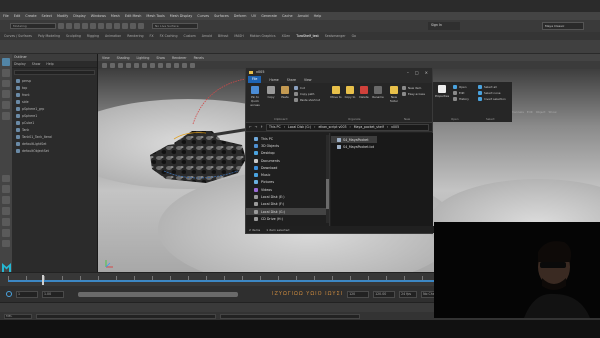 This screenshot has width=600, height=338. I want to click on shelf-tab-5: Rendering, so click(135, 36).